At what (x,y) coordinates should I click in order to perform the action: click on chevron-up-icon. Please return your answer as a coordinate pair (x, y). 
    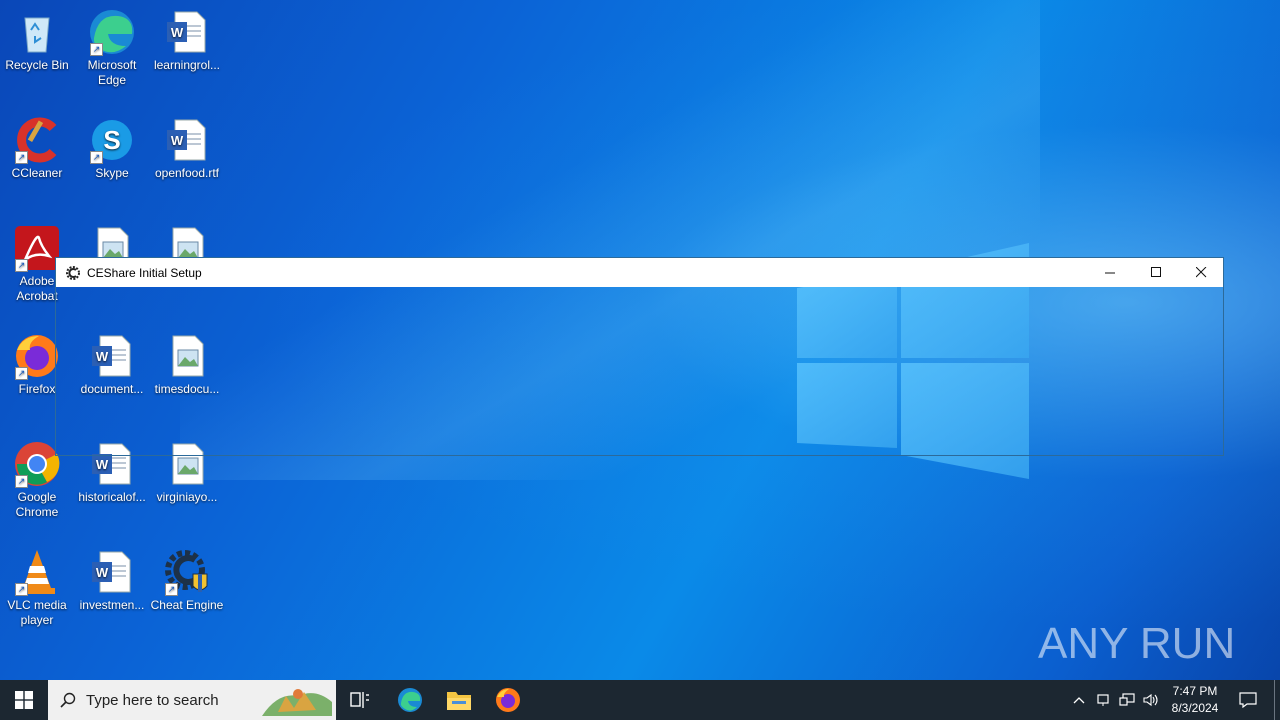
    Looking at the image, I should click on (1079, 700).